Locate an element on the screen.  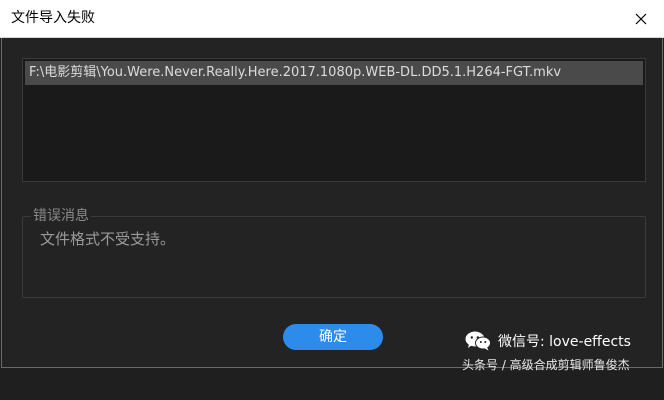
wechat-id: 微信号: love-effects is located at coordinates (564, 342).